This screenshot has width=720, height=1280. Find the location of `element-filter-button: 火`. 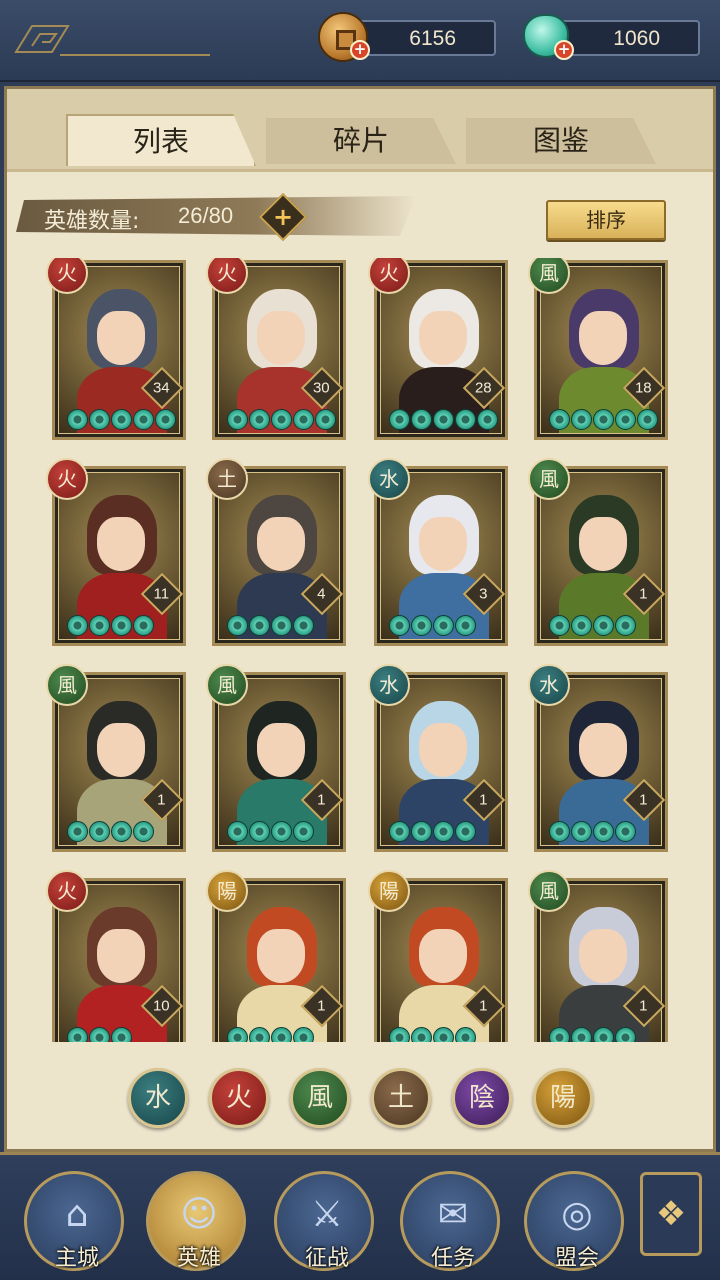

element-filter-button: 火 is located at coordinates (239, 1098).